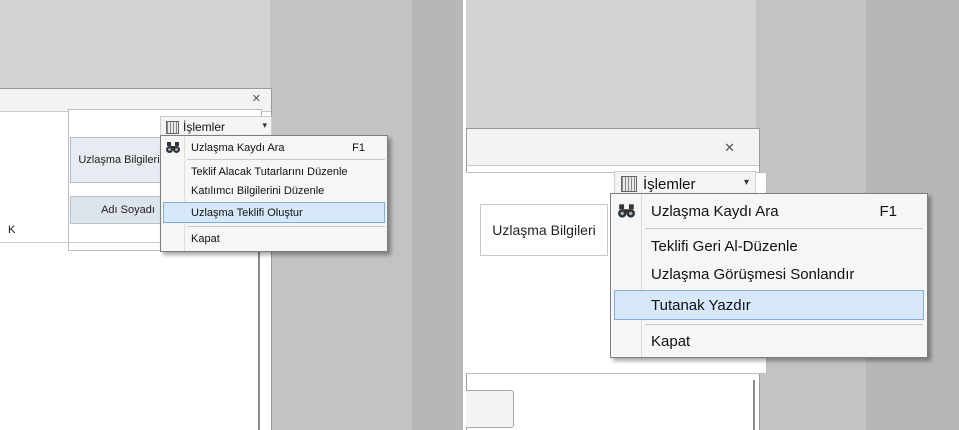 The width and height of the screenshot is (959, 430). Describe the element at coordinates (753, 274) in the screenshot. I see `menu-item-label: Uzlaşma Görüşmesi Sonlandır` at that location.